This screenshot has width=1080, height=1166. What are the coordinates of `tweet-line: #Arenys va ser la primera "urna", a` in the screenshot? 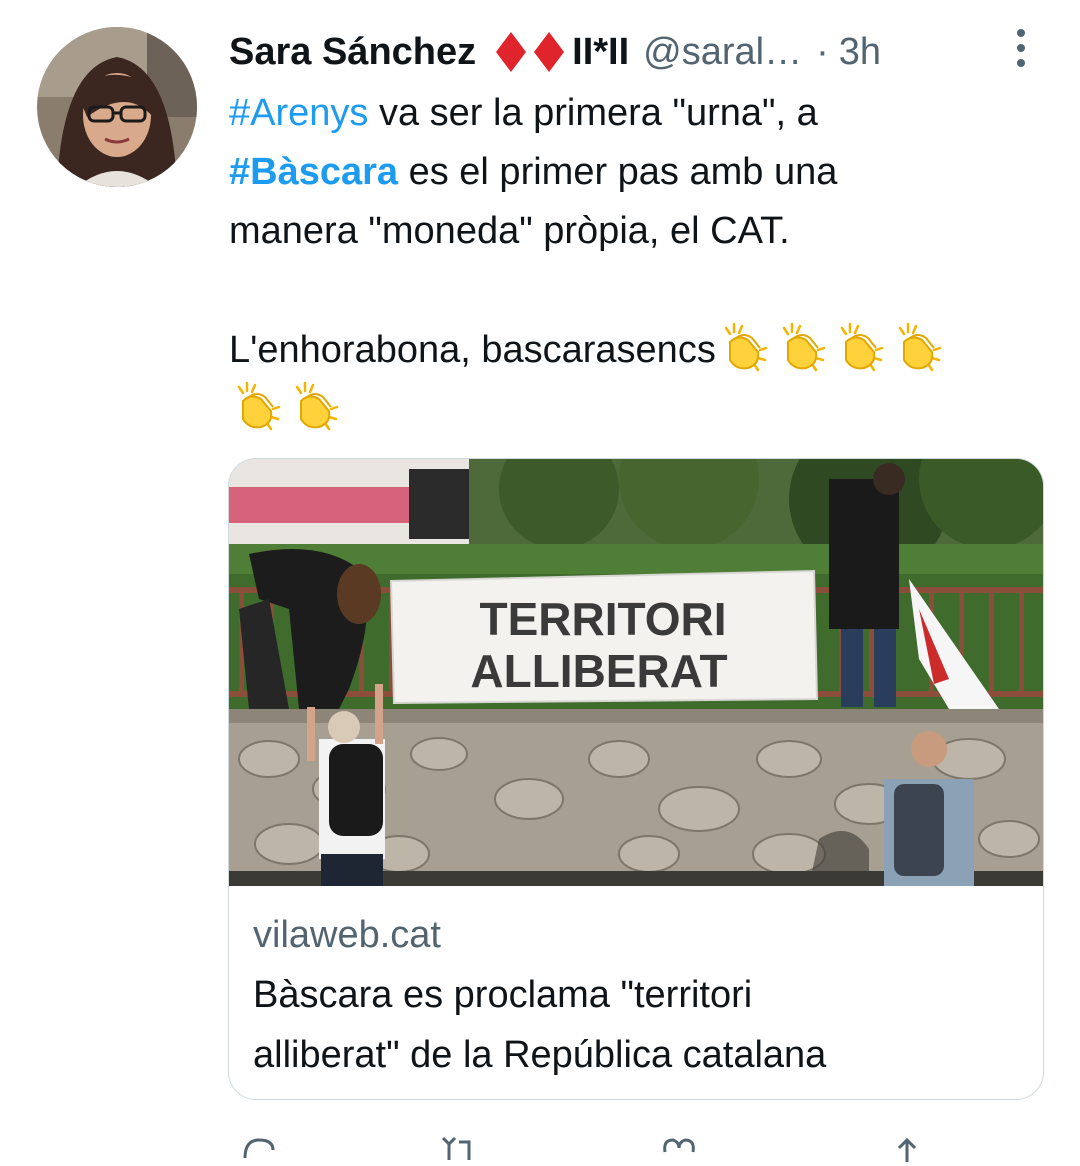 It's located at (639, 113).